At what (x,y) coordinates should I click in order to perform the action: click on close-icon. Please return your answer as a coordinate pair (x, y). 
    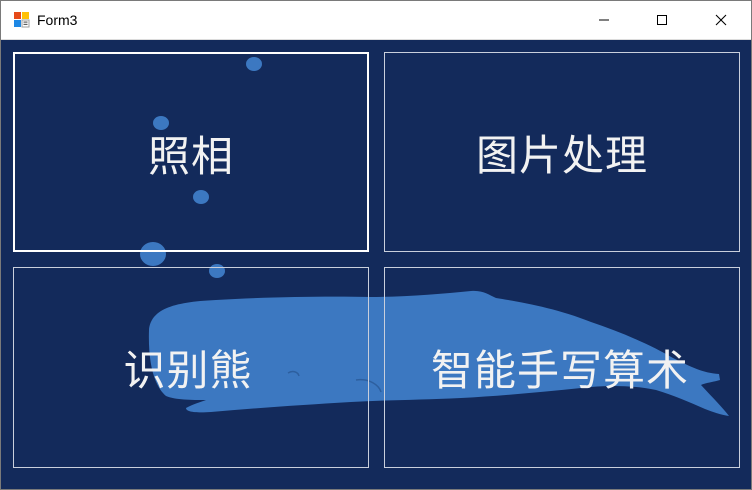
    Looking at the image, I should click on (721, 20).